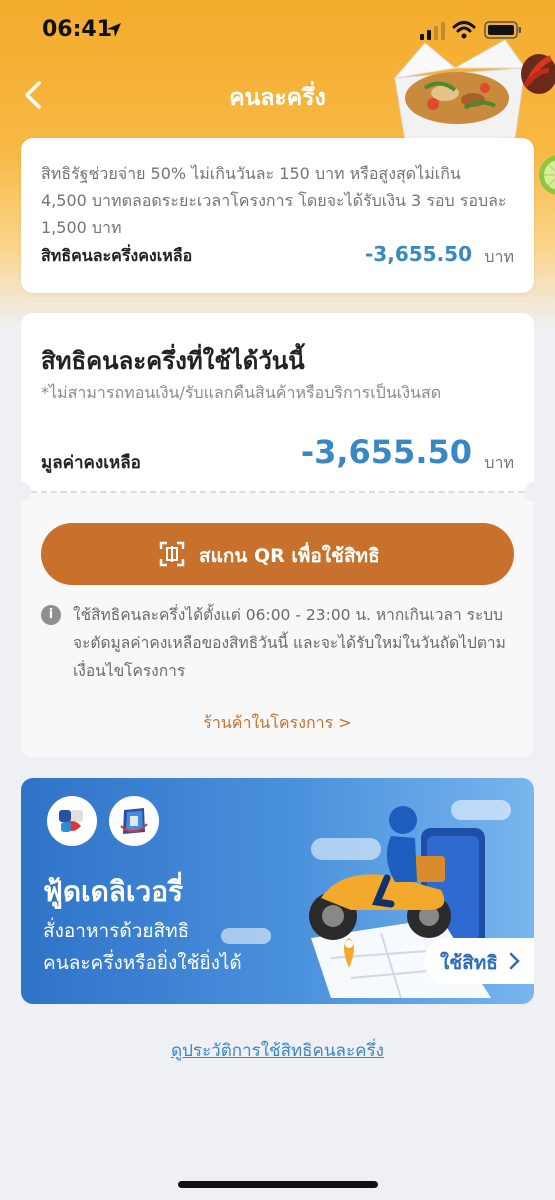 The width and height of the screenshot is (555, 1200). Describe the element at coordinates (464, 30) in the screenshot. I see `wifi-icon` at that location.